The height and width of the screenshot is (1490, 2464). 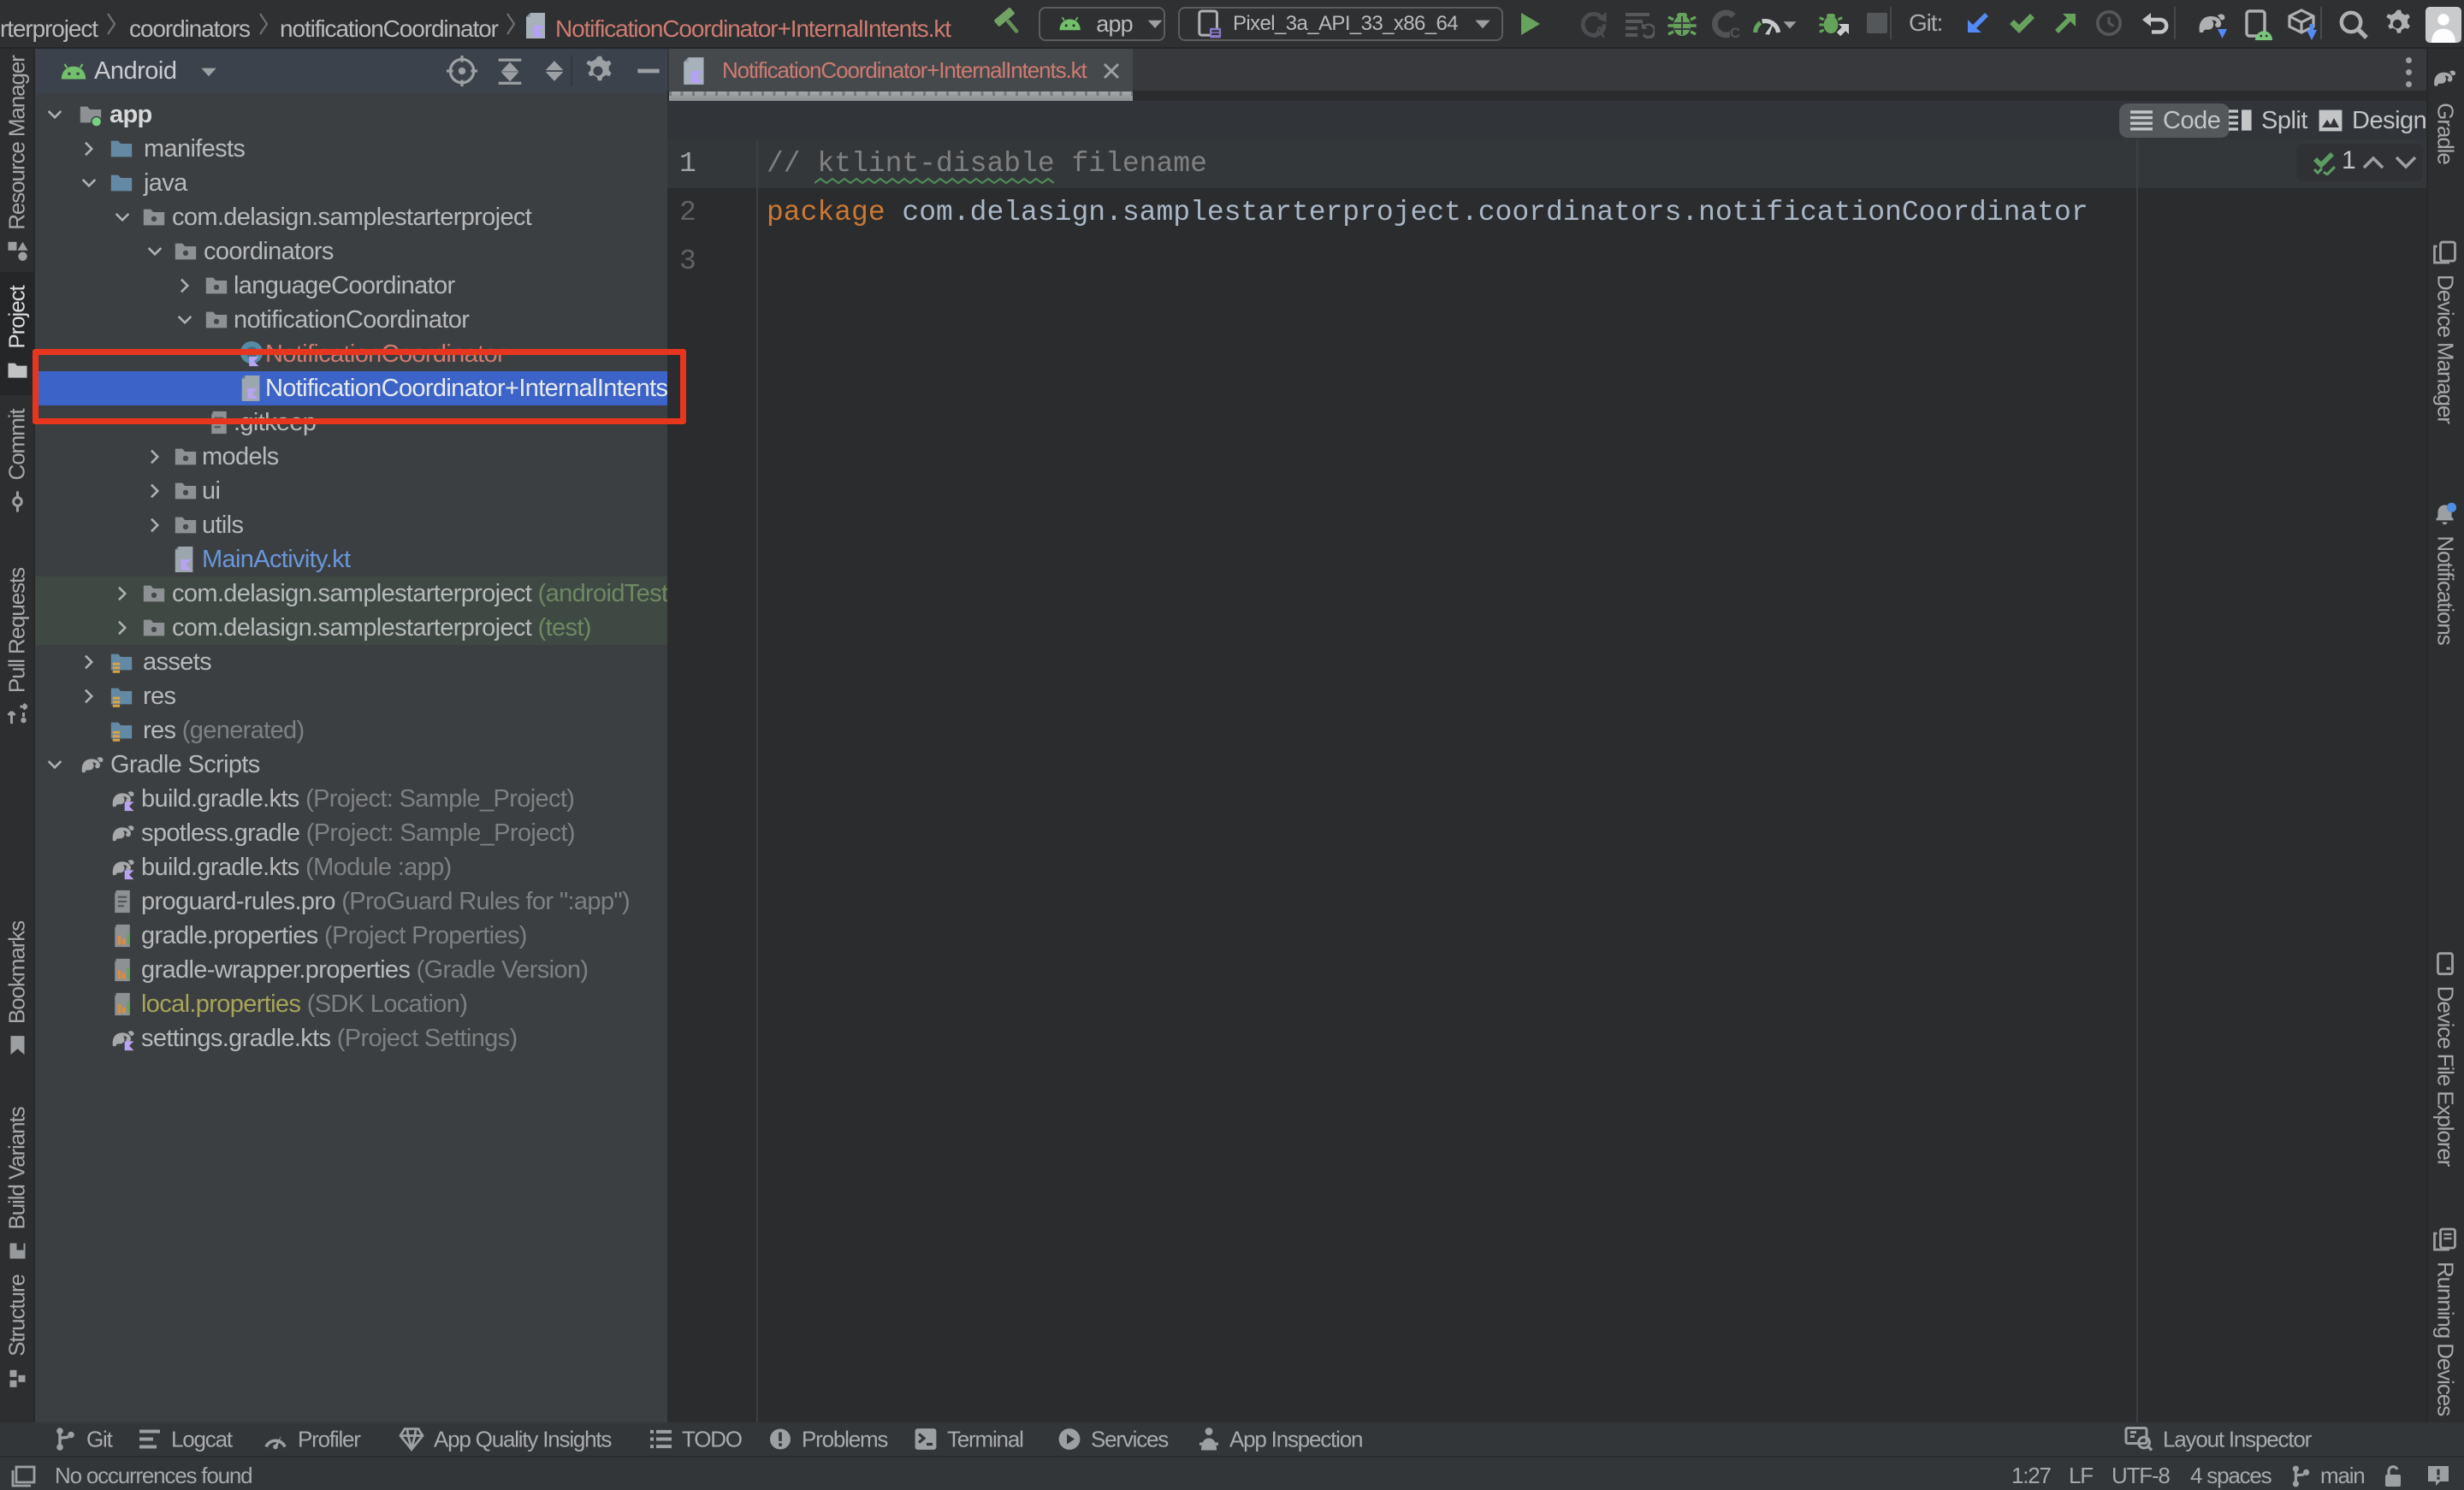 I want to click on svg-text: C, so click(x=1735, y=31).